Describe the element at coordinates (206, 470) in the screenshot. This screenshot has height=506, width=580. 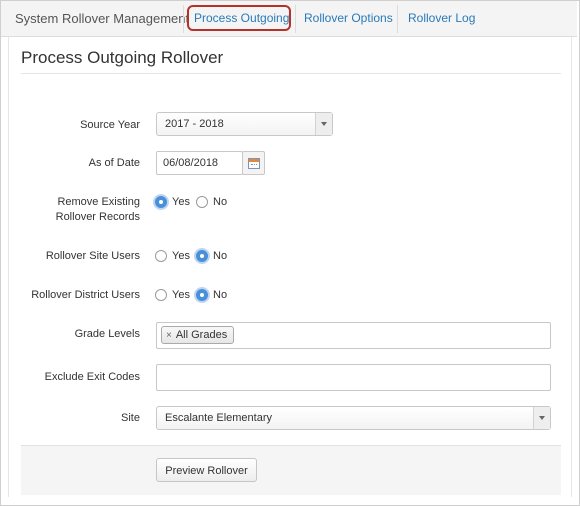
I see `preview-rollover-button: Preview Rollover` at that location.